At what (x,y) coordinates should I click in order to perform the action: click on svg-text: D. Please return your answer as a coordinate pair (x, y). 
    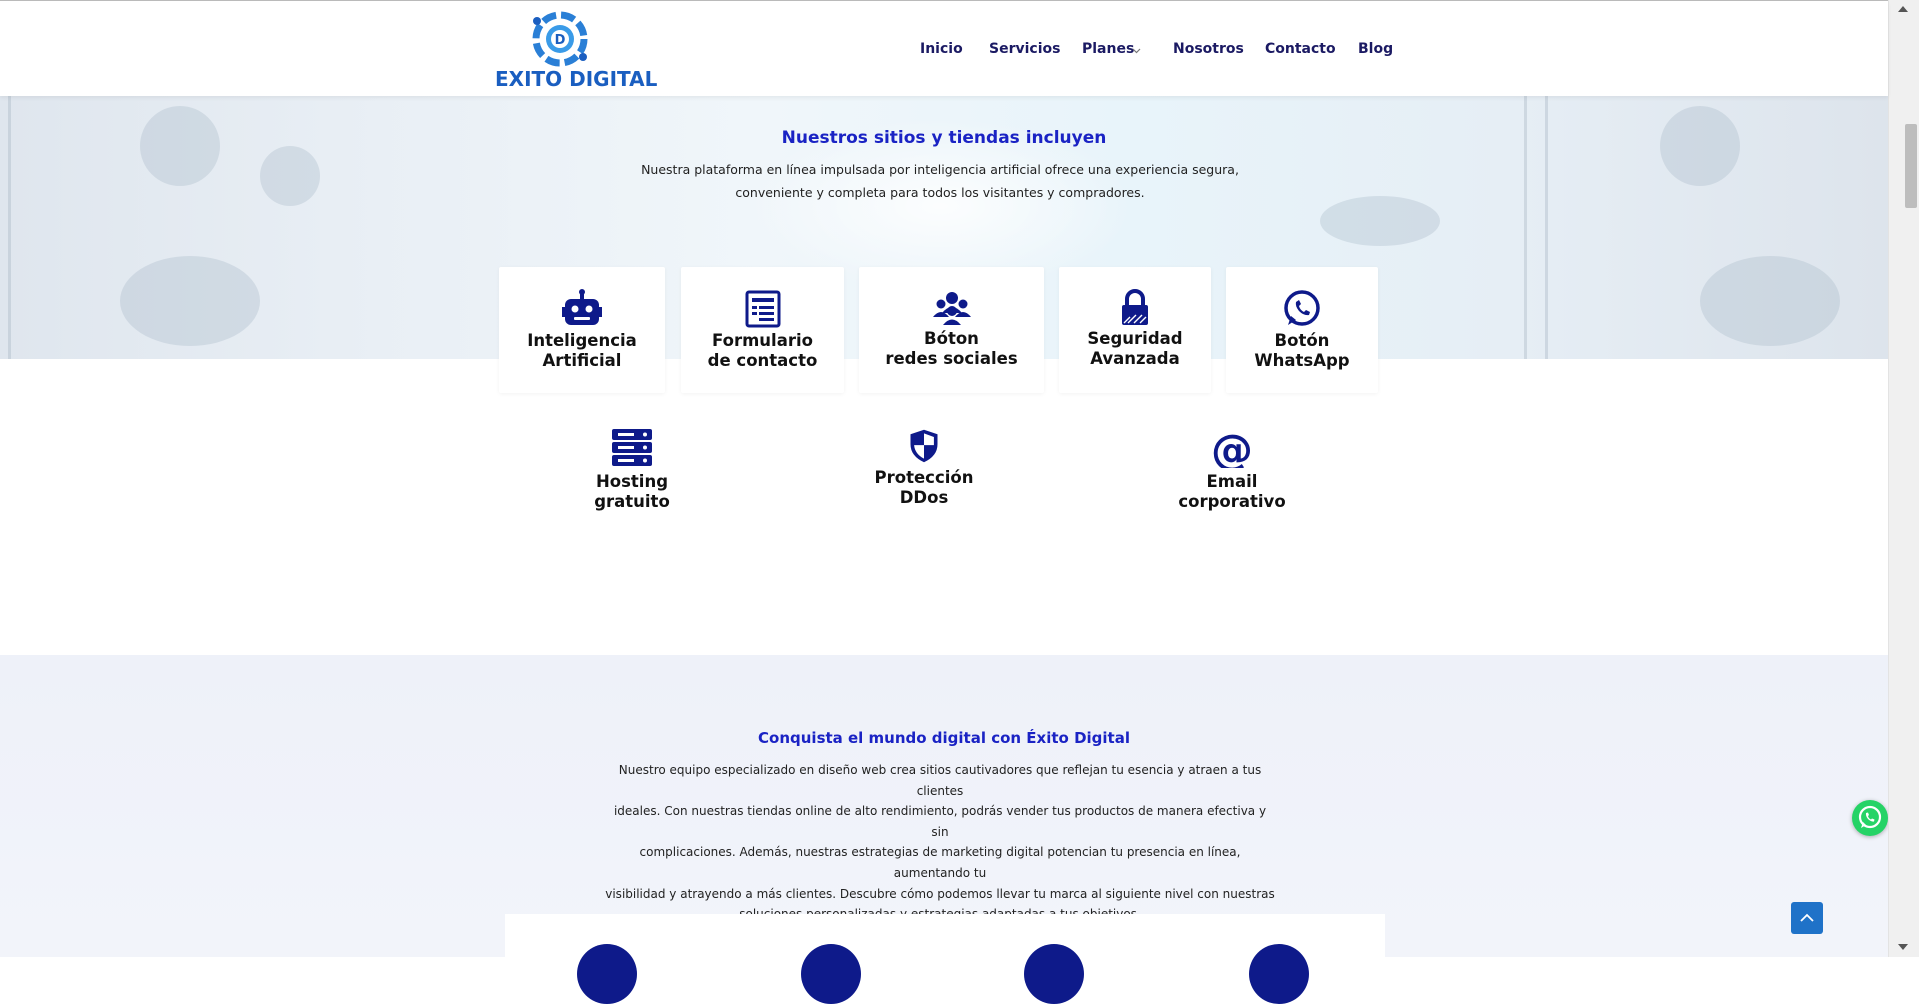
    Looking at the image, I should click on (560, 40).